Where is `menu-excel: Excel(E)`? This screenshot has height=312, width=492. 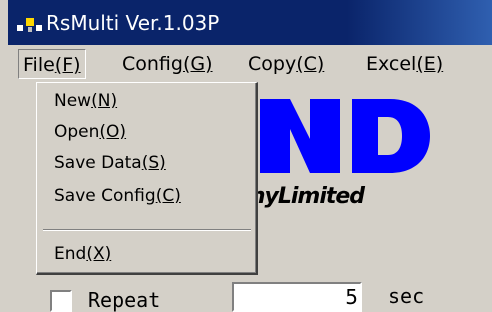 menu-excel: Excel(E) is located at coordinates (404, 64).